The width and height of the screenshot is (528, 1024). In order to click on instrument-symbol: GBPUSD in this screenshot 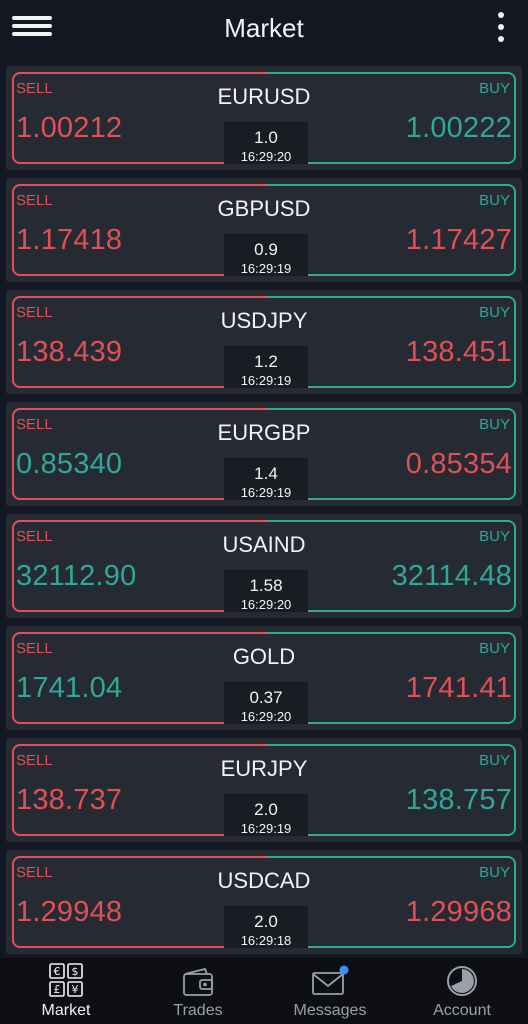, I will do `click(264, 208)`.